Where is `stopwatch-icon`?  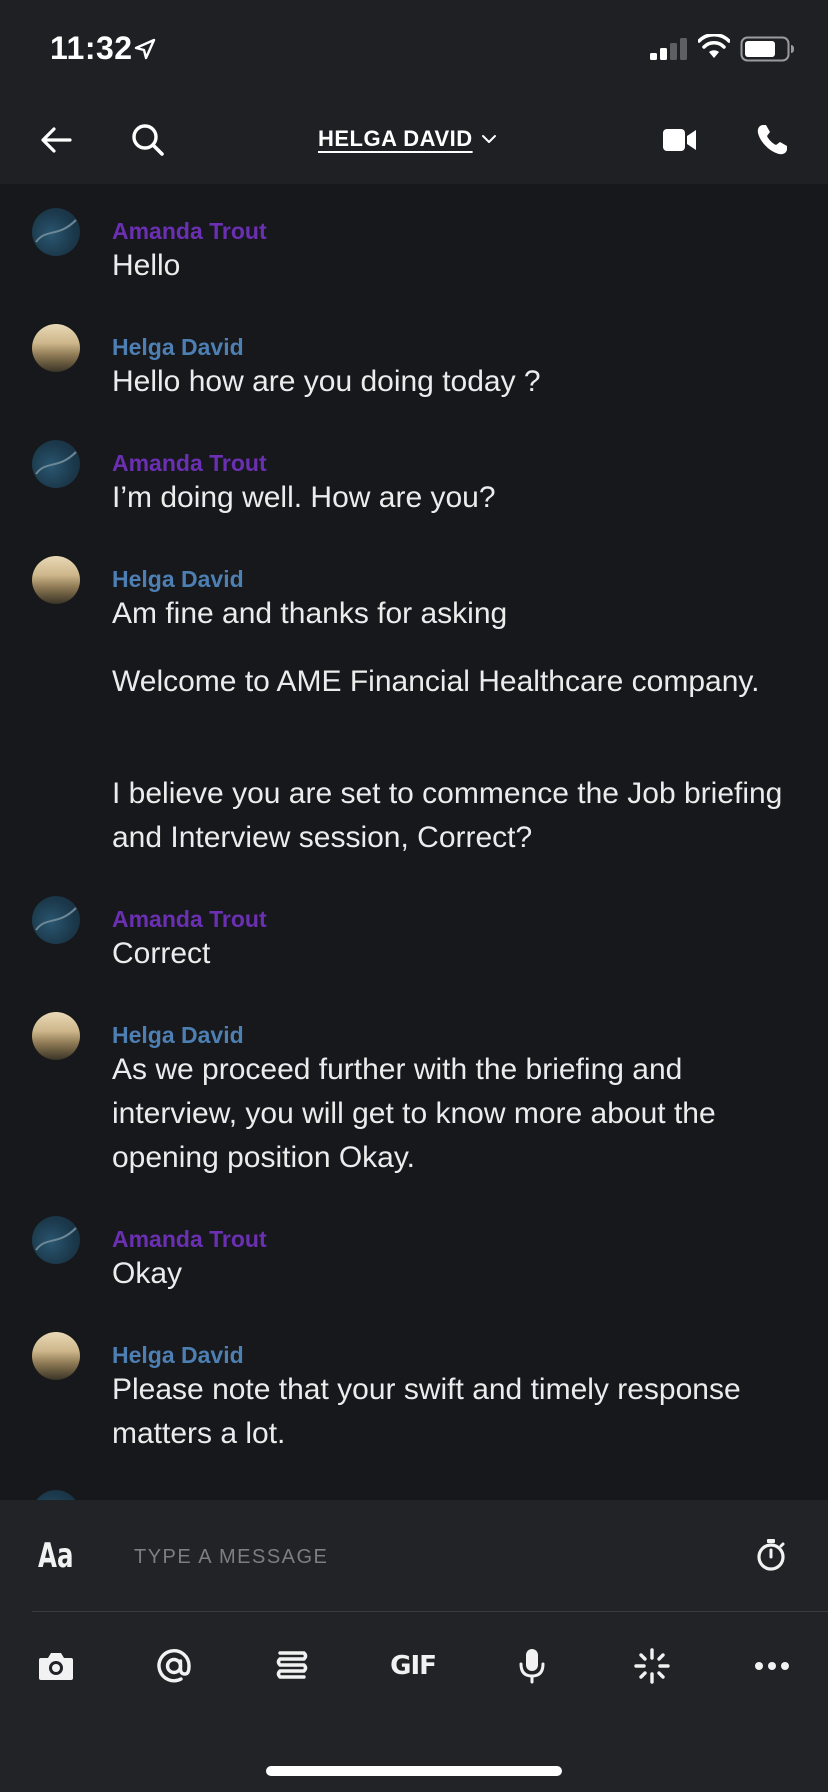 stopwatch-icon is located at coordinates (771, 1555).